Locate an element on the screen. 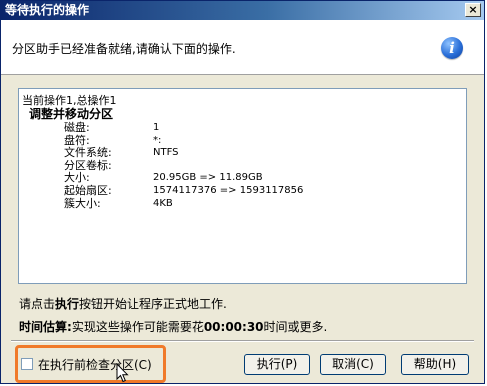  check-partition-checkbox is located at coordinates (27, 364).